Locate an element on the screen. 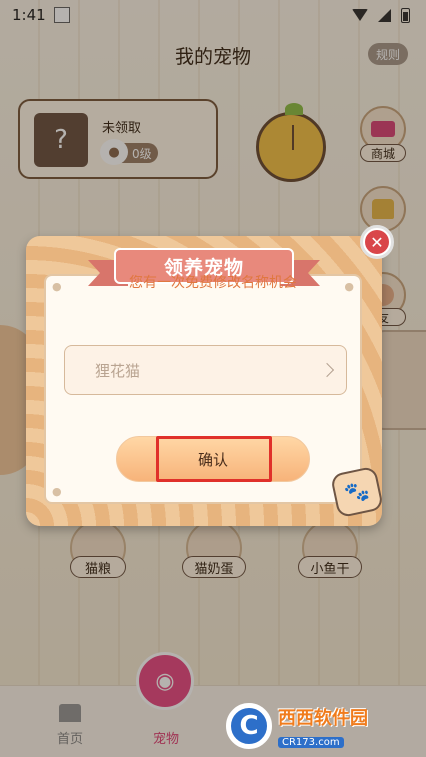  pet-name-field is located at coordinates (205, 370).